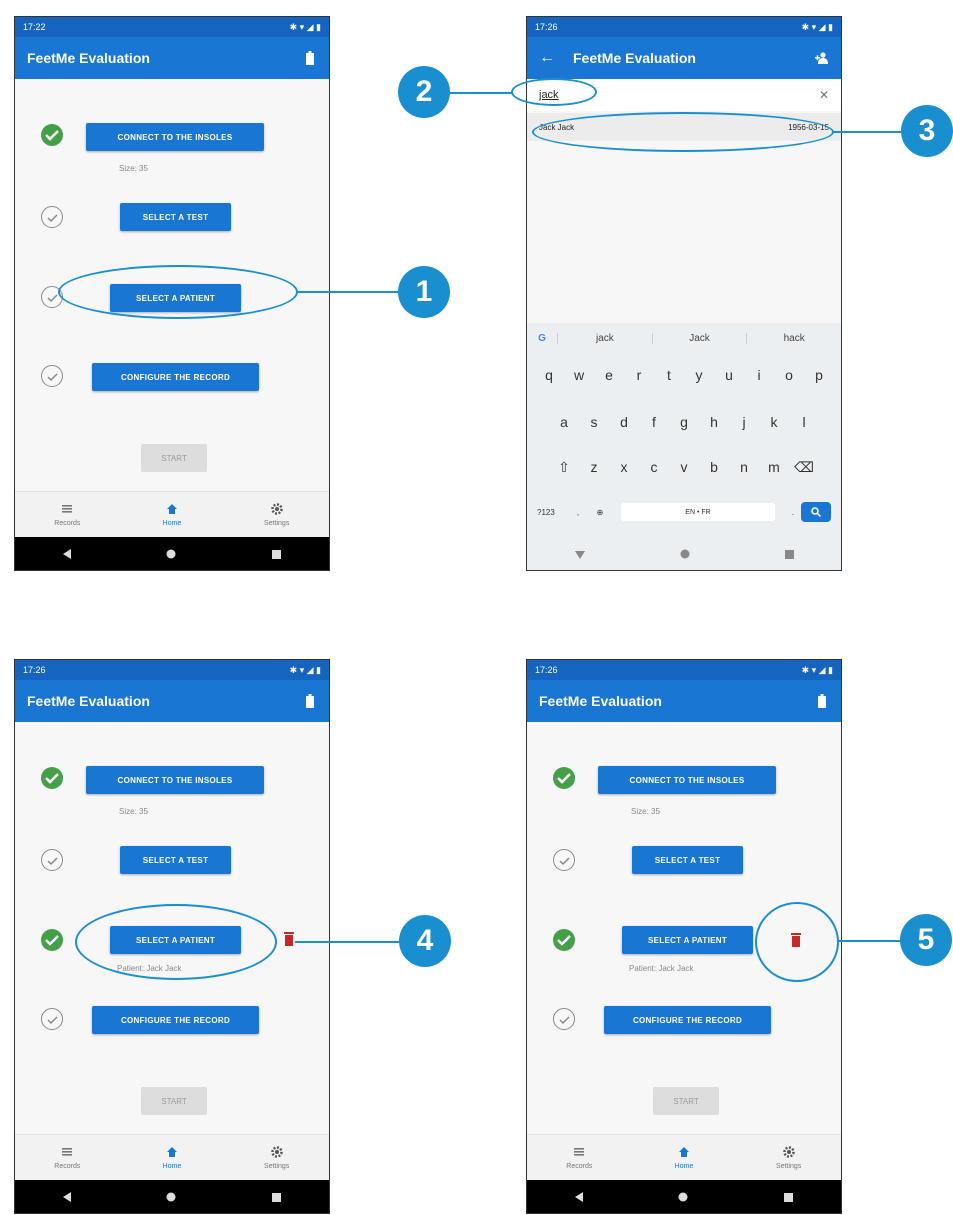 The height and width of the screenshot is (1215, 953). What do you see at coordinates (822, 58) in the screenshot?
I see `add-person-icon` at bounding box center [822, 58].